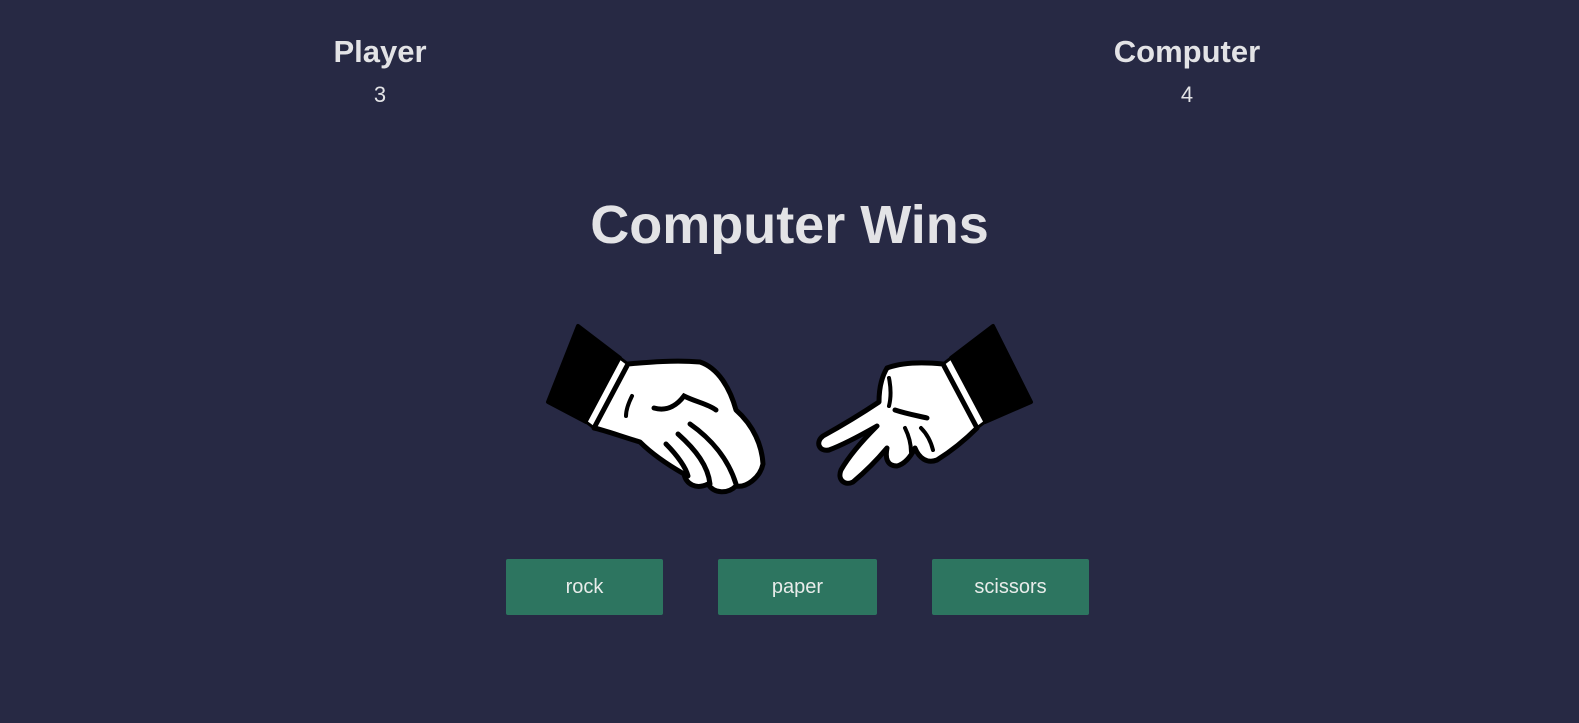 The image size is (1579, 723). What do you see at coordinates (795, 410) in the screenshot?
I see `hands-display` at bounding box center [795, 410].